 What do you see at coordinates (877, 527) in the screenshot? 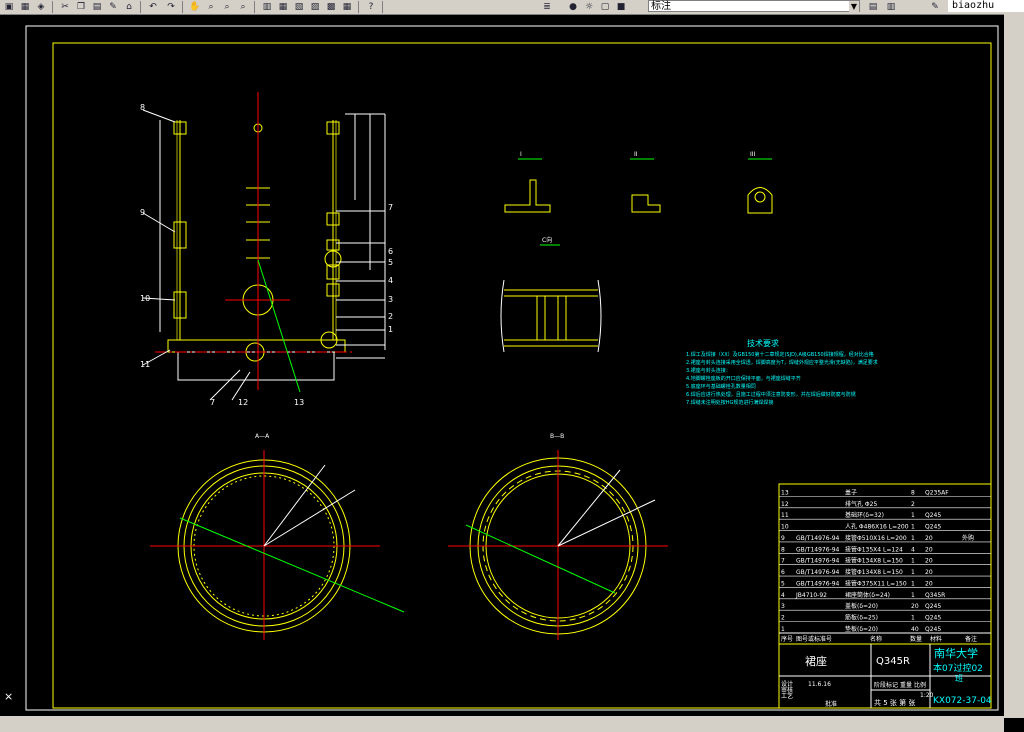
I see `bom-cell: 人孔 Φ486X16 L=200` at bounding box center [877, 527].